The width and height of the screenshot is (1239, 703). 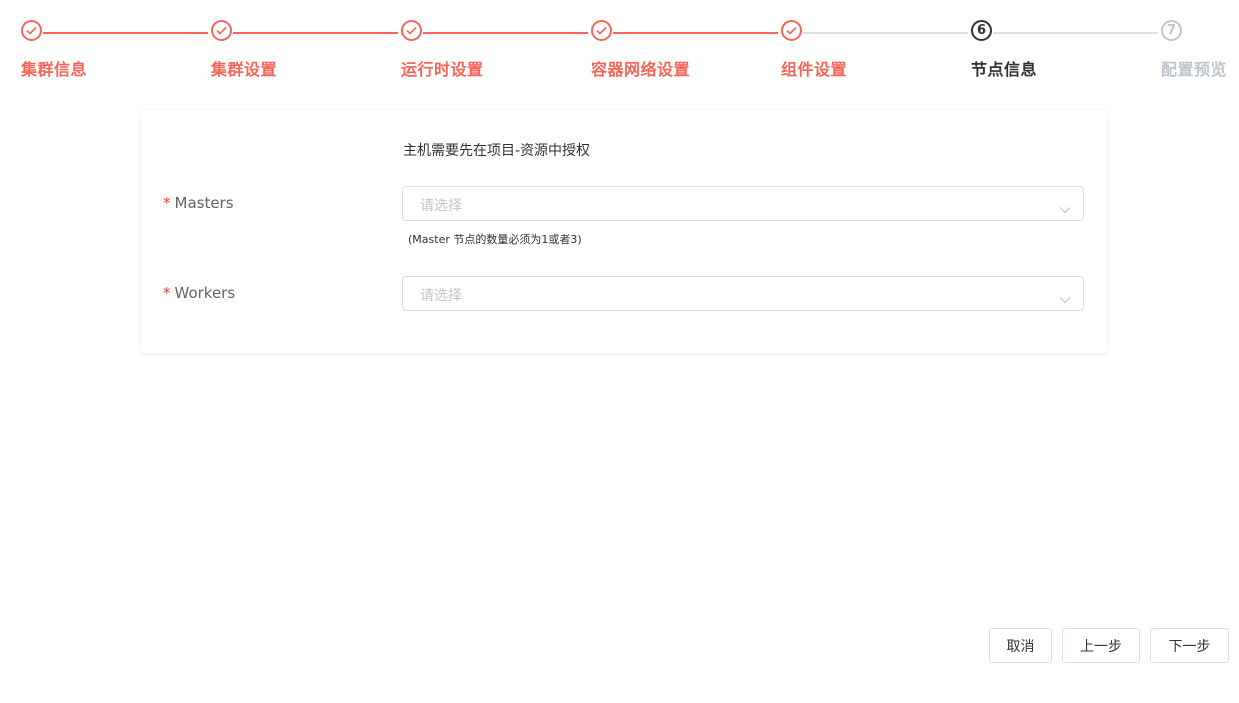 I want to click on masters-select: 请选择, so click(x=743, y=203).